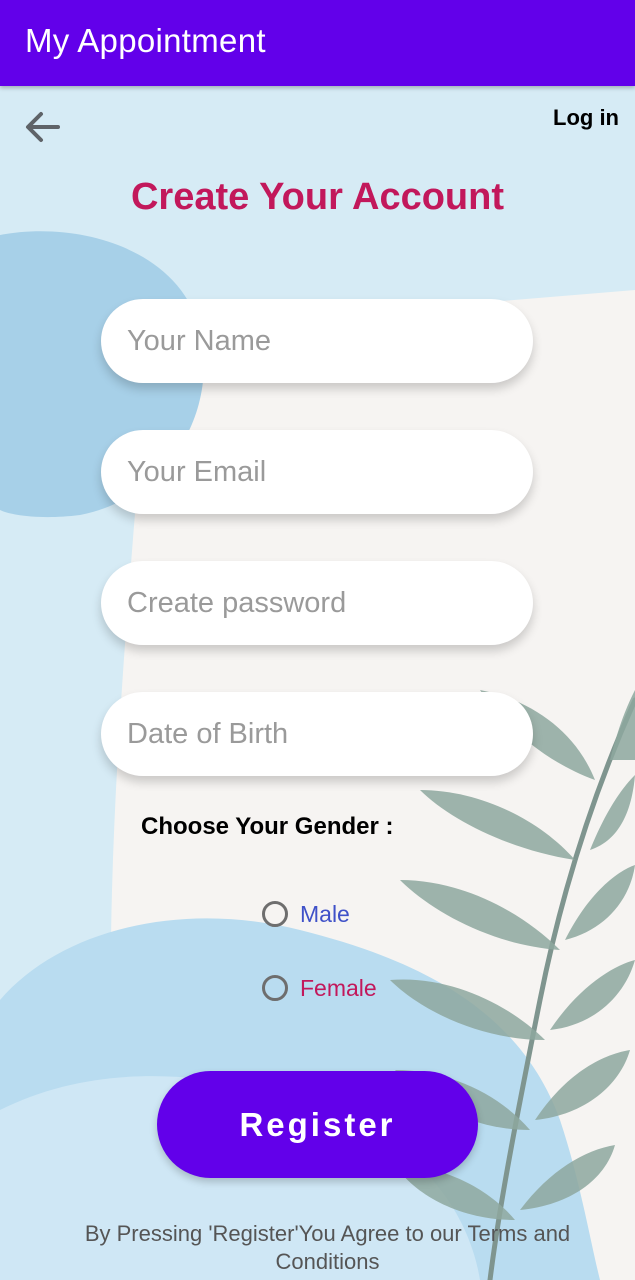  I want to click on gender-radio-female: Female, so click(319, 988).